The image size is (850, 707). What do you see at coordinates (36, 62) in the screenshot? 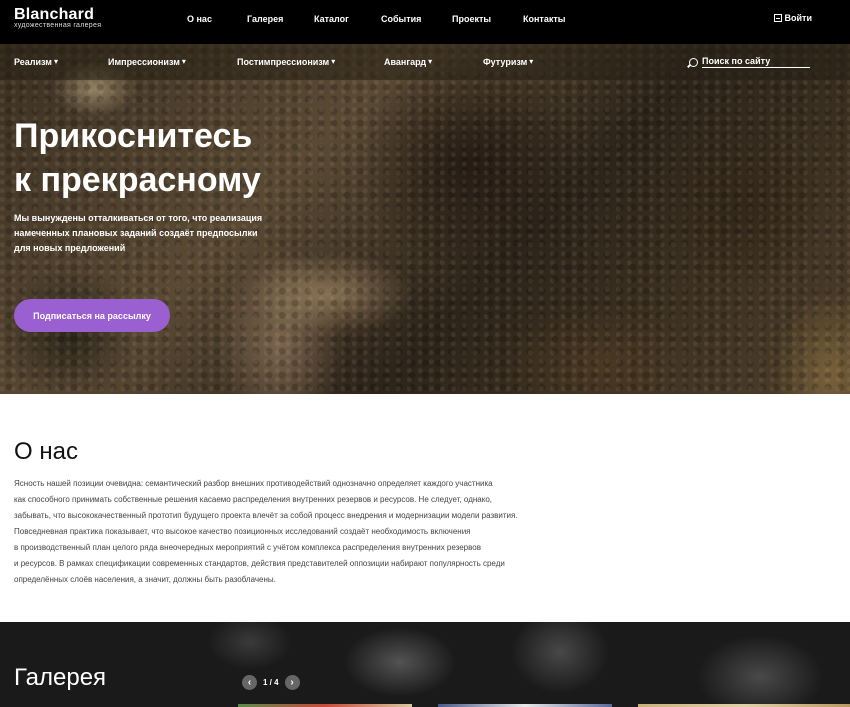
I see `subnav-item-realism: Реализм ▾` at bounding box center [36, 62].